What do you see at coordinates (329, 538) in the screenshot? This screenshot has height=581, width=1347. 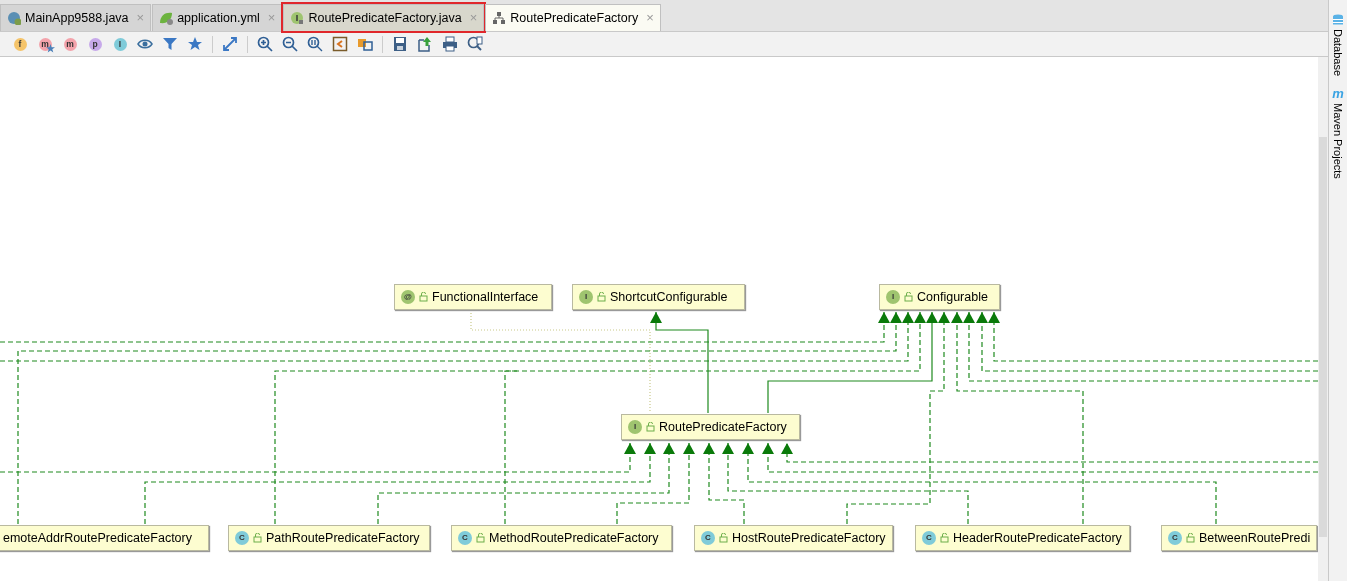 I see `class-node: C PathRoutePredicateFactory` at bounding box center [329, 538].